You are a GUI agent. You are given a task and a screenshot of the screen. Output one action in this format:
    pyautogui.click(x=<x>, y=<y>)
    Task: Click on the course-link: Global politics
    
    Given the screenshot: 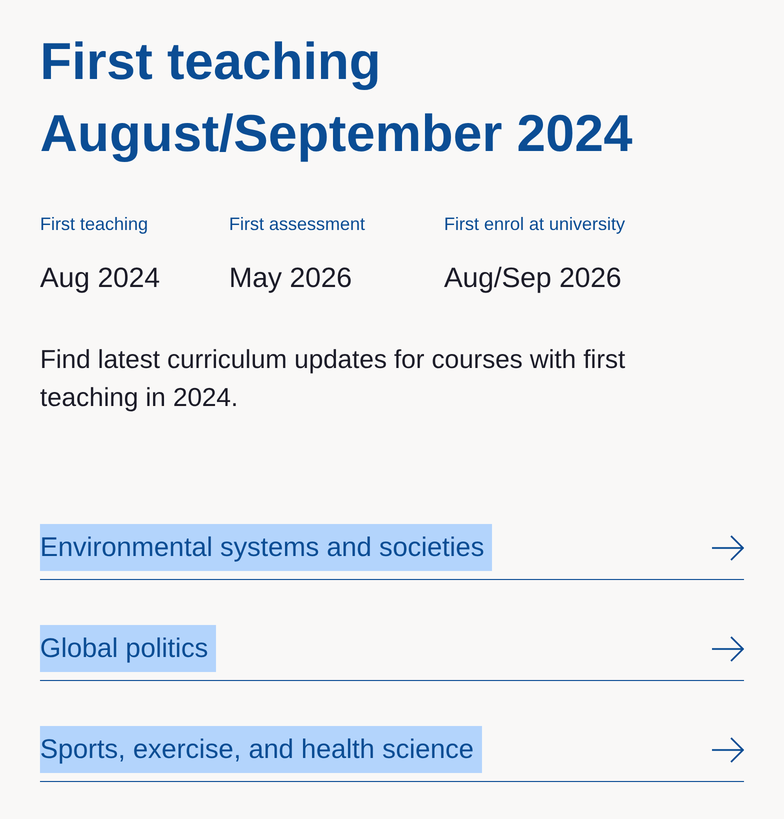 What is the action you would take?
    pyautogui.click(x=128, y=648)
    